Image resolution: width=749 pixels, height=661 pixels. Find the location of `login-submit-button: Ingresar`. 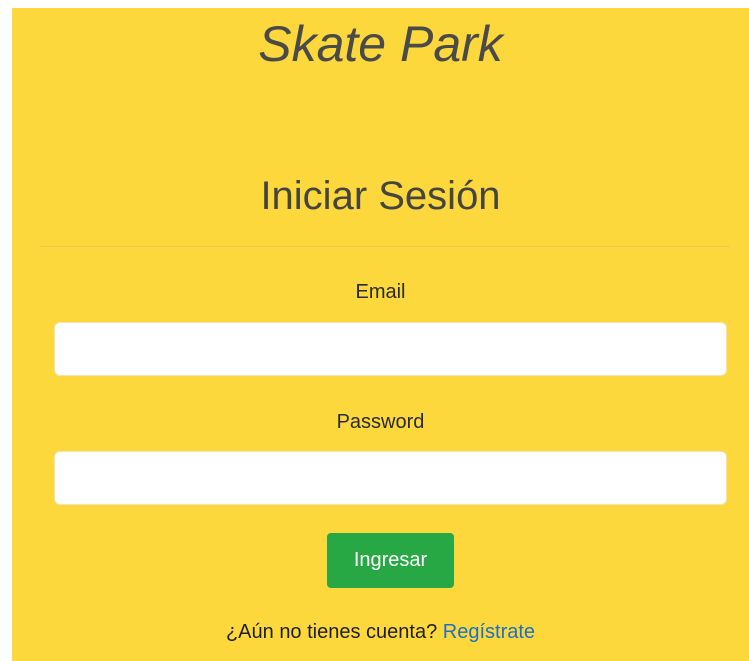

login-submit-button: Ingresar is located at coordinates (390, 560).